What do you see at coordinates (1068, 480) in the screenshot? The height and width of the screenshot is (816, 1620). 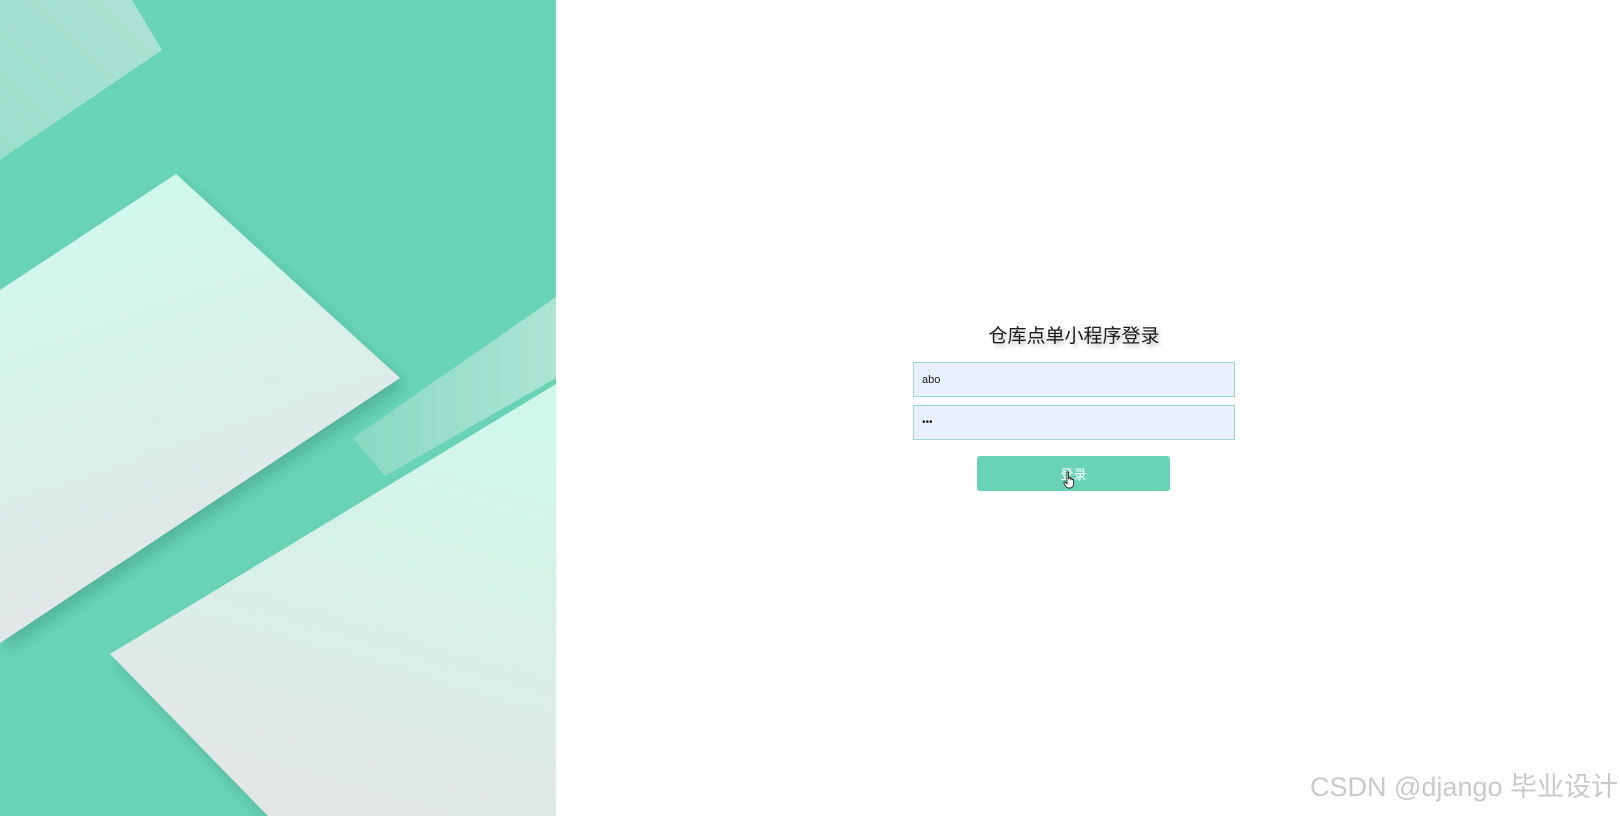 I see `hand-pointer-icon` at bounding box center [1068, 480].